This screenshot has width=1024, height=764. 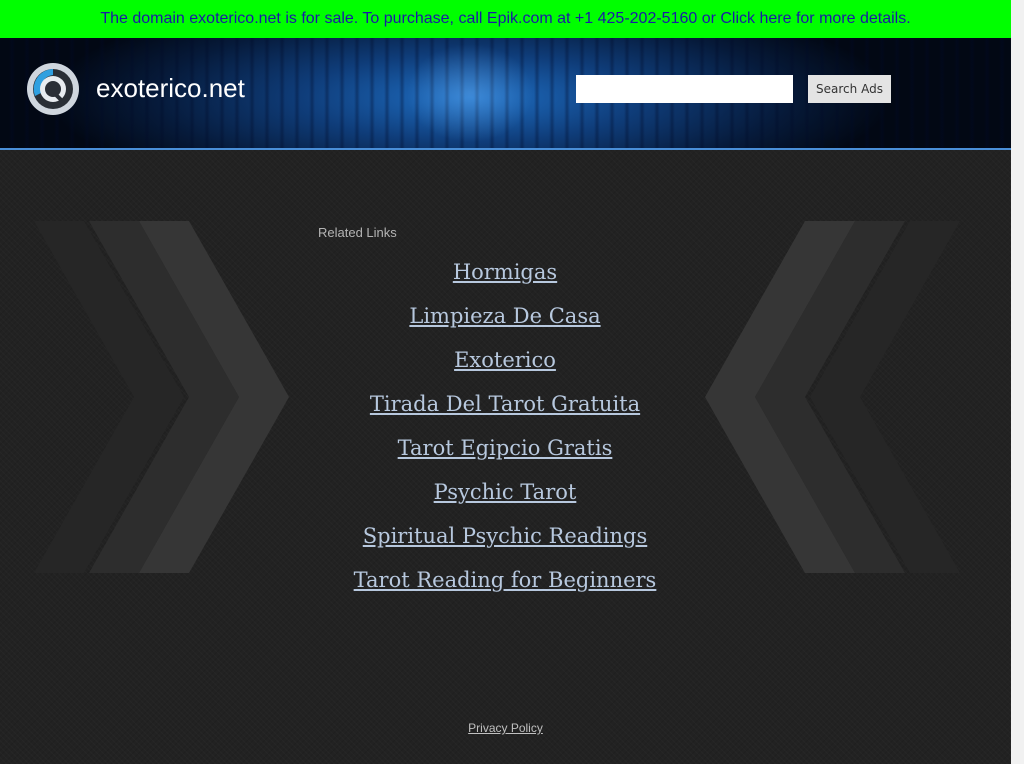 I want to click on chevrons-left-decoration, so click(x=161, y=397).